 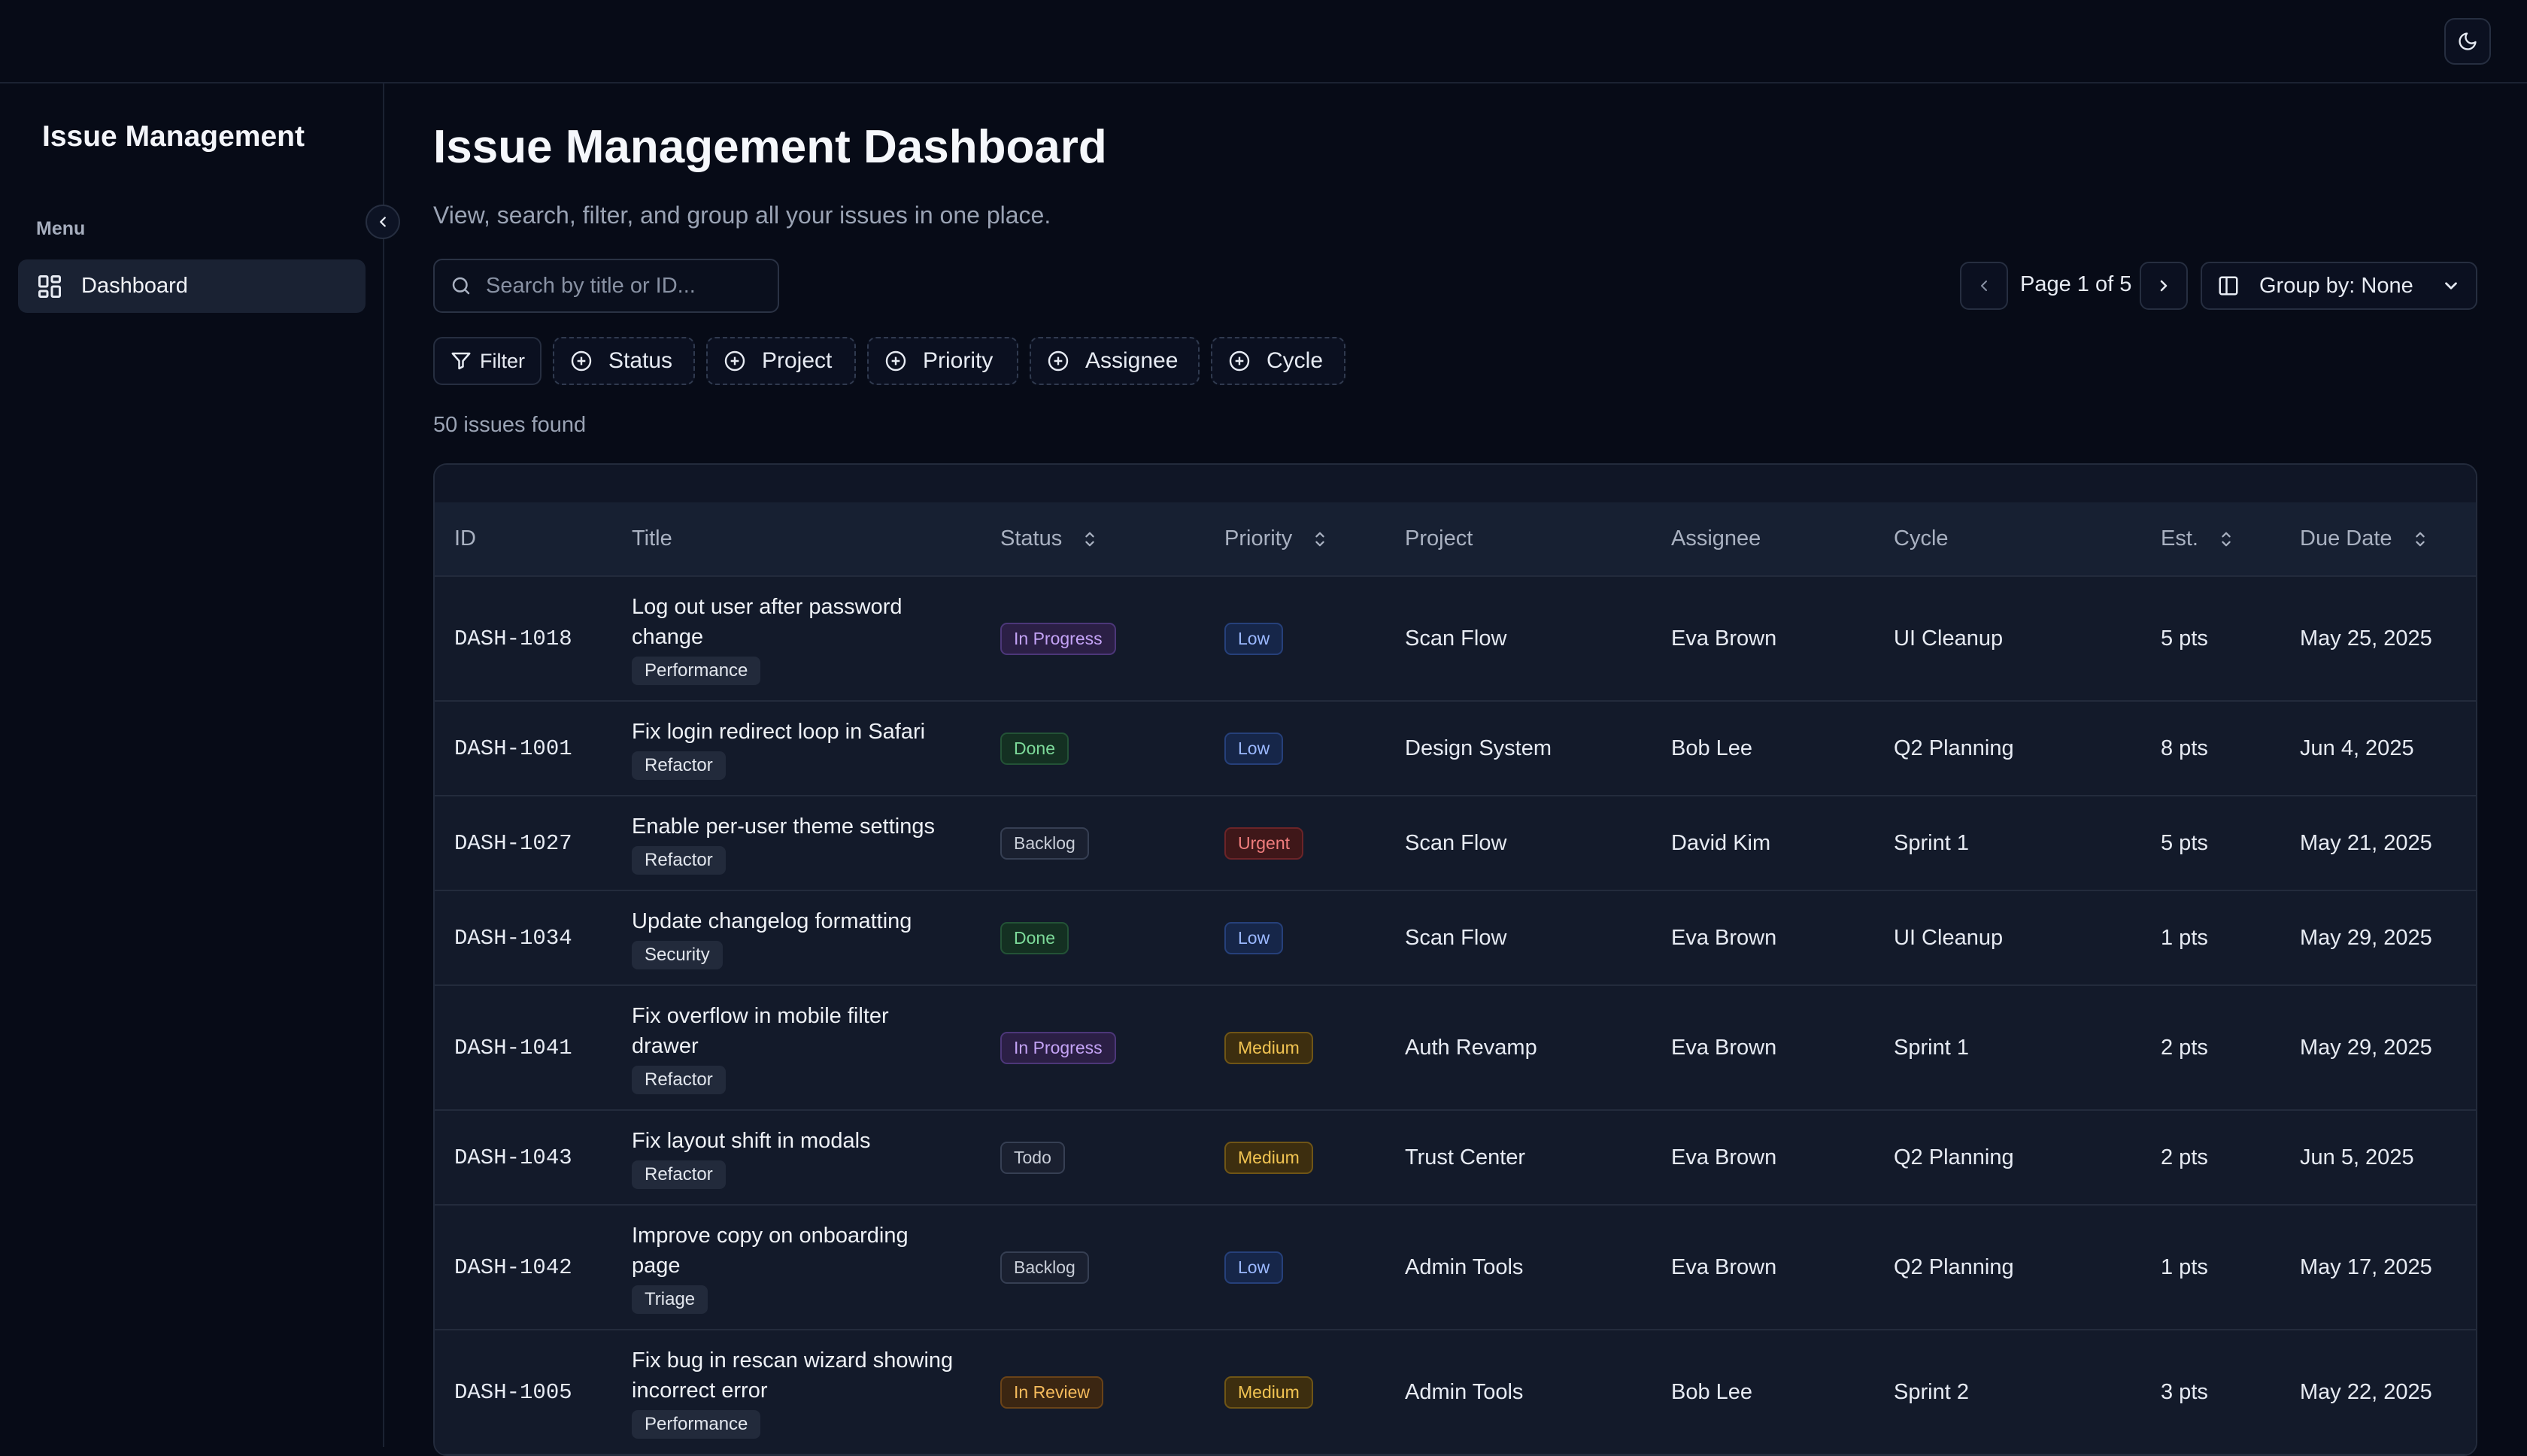 I want to click on filter-button: Filter, so click(x=487, y=361).